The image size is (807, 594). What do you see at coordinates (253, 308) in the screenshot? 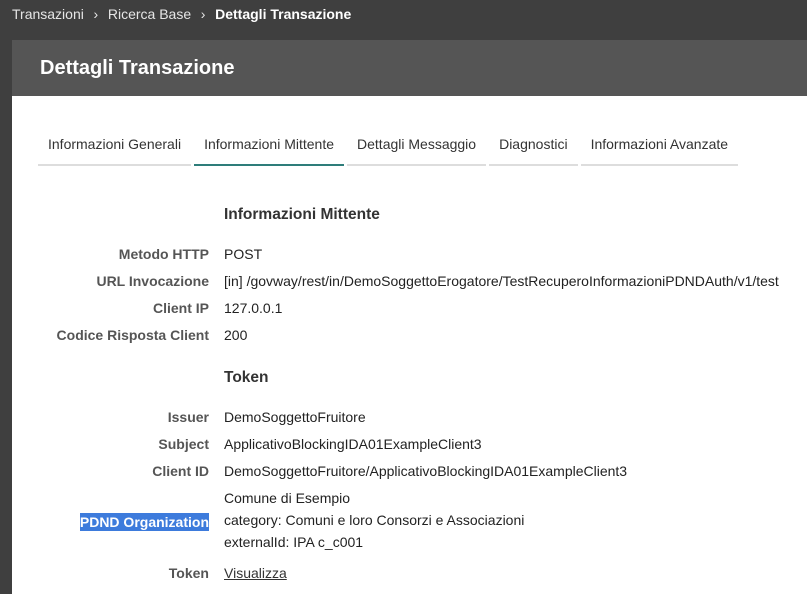
I see `field-value: 127.0.0.1` at bounding box center [253, 308].